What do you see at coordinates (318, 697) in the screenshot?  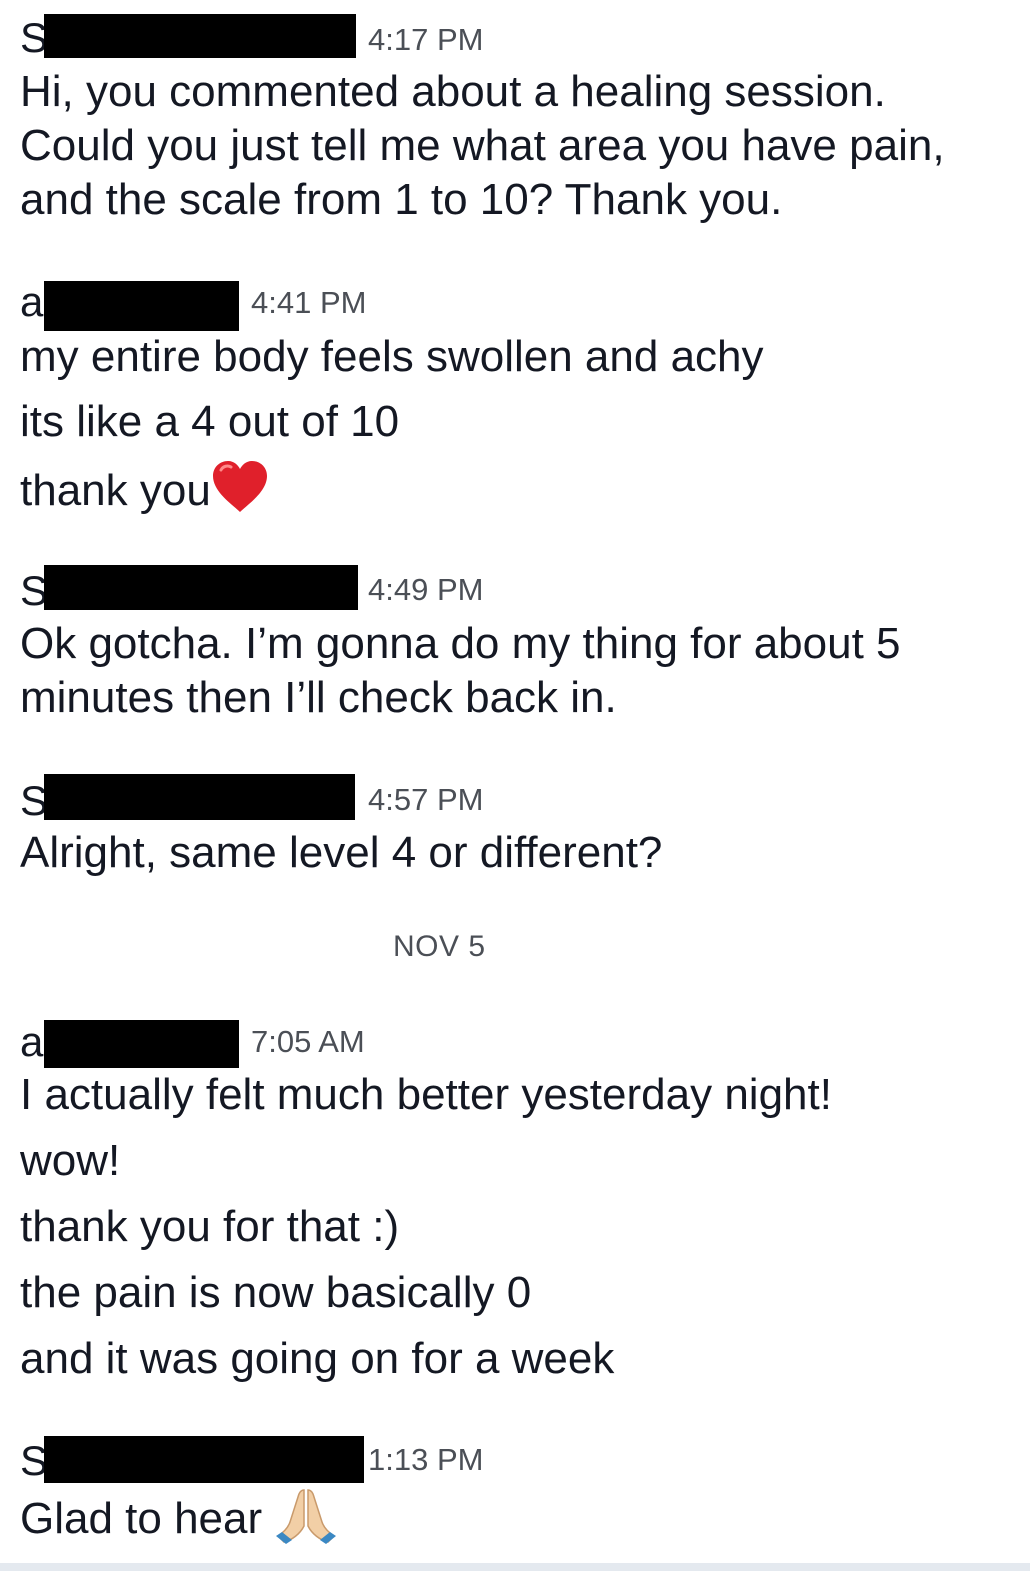 I see `message-line: minutes then I’ll check back in.` at bounding box center [318, 697].